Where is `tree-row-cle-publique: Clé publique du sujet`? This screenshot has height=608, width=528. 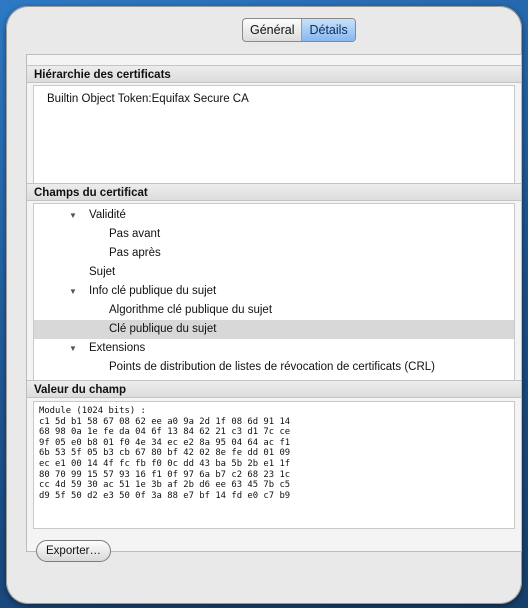 tree-row-cle-publique: Clé publique du sujet is located at coordinates (274, 329).